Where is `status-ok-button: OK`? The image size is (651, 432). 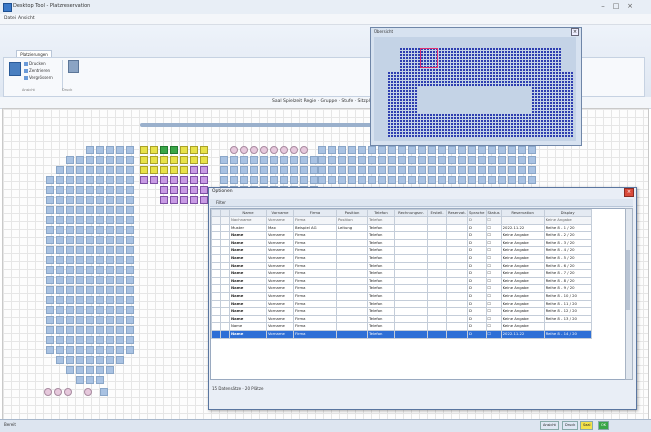
status-ok-button: OK is located at coordinates (604, 425).